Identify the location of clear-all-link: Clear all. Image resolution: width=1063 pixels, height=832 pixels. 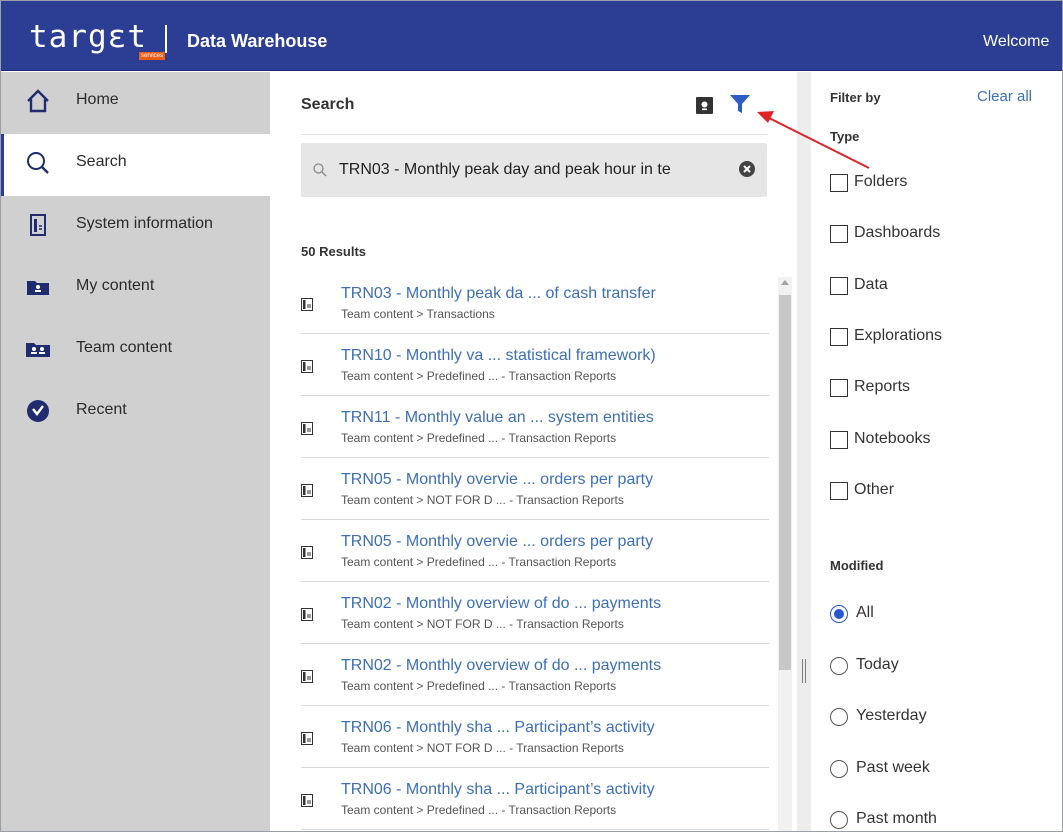
(1004, 96).